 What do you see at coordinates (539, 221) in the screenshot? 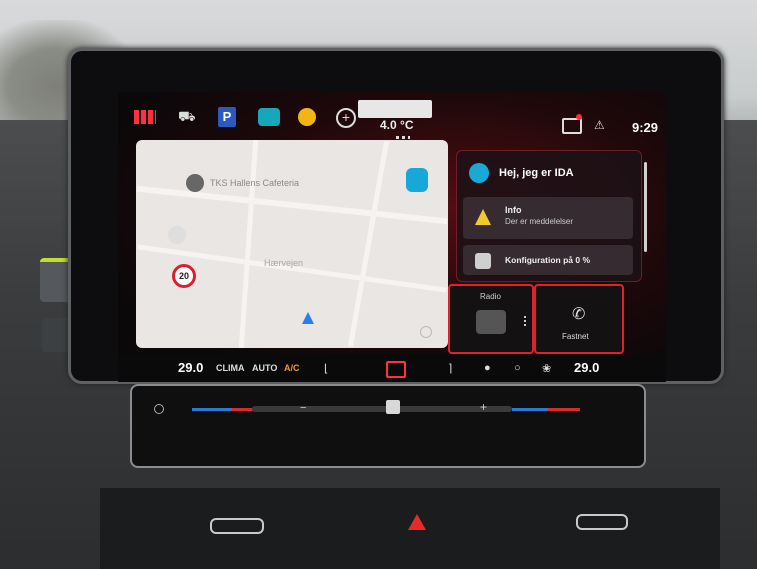
I see `info-subtitle: Der er meddelelser` at bounding box center [539, 221].